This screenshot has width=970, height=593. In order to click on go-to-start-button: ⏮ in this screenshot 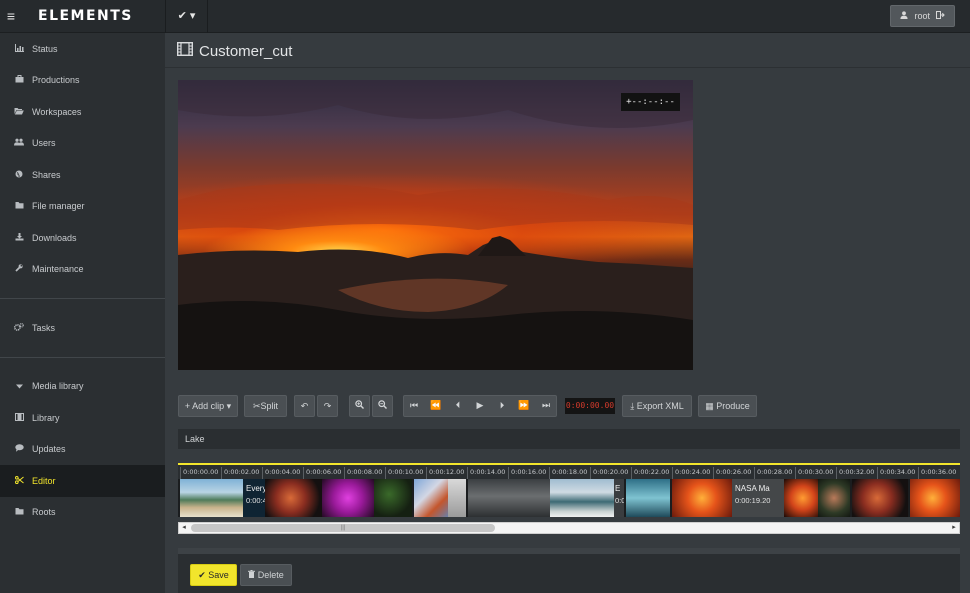, I will do `click(414, 406)`.